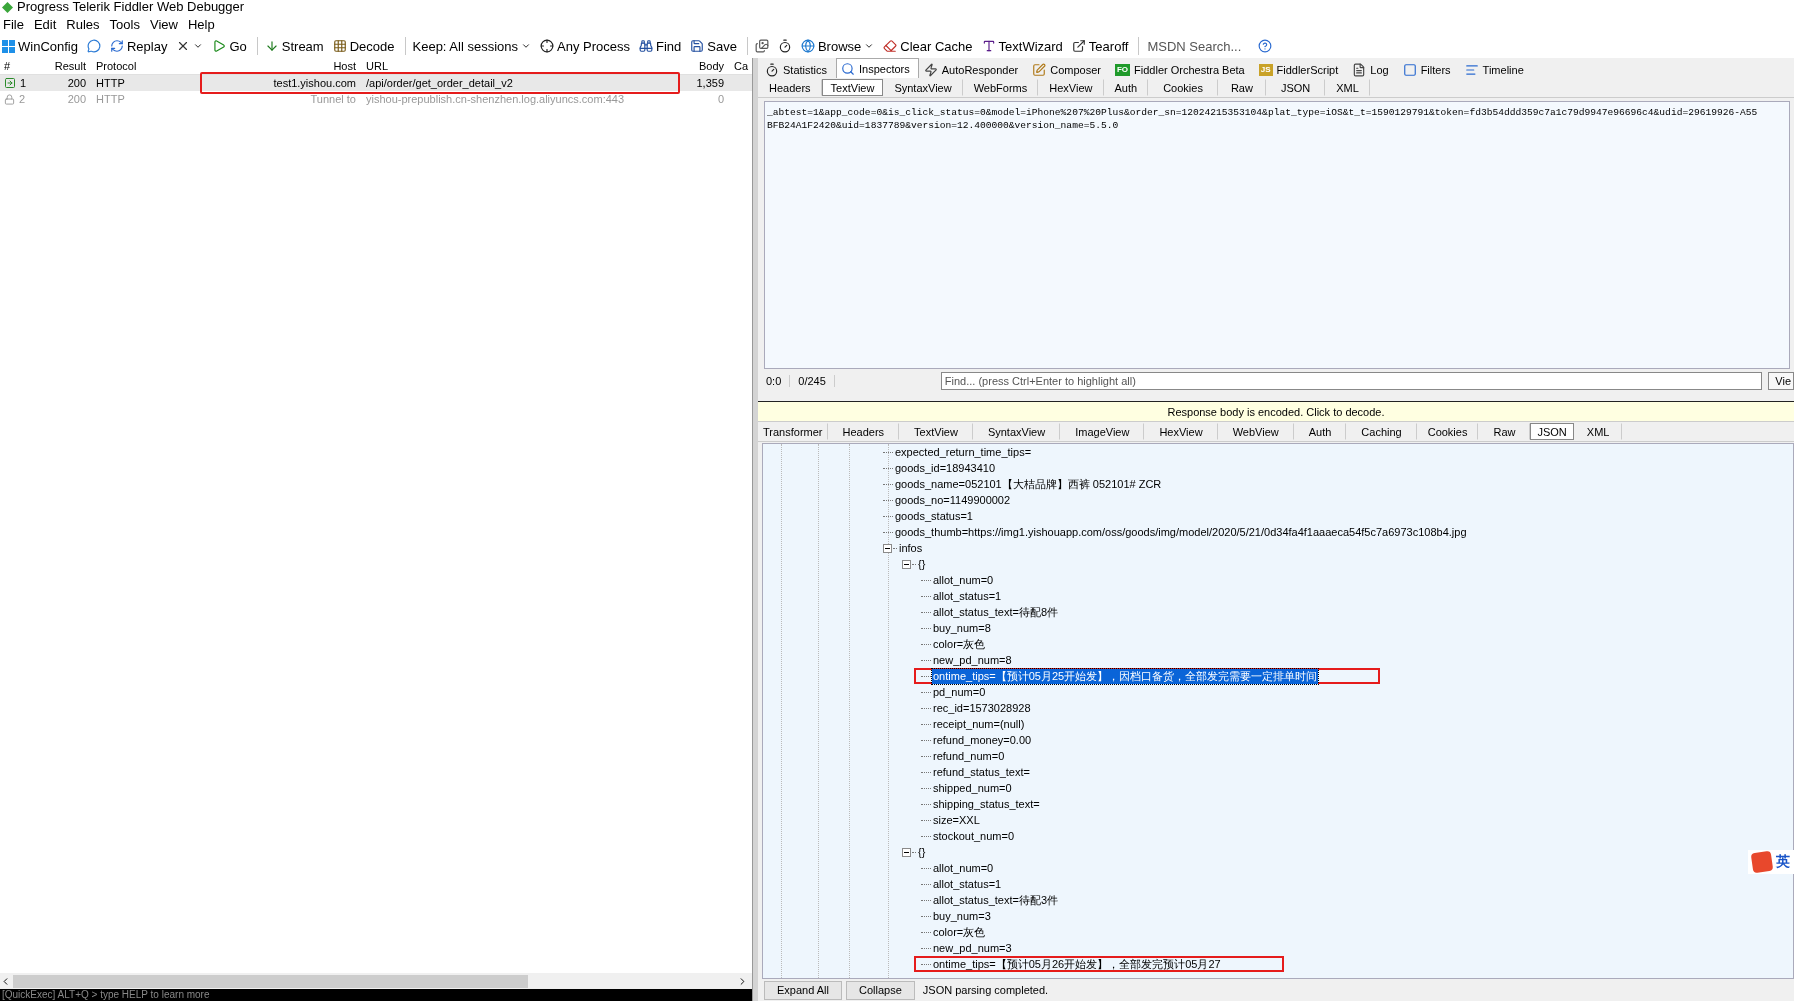  Describe the element at coordinates (586, 46) in the screenshot. I see `toolbar-button: Any Process` at that location.